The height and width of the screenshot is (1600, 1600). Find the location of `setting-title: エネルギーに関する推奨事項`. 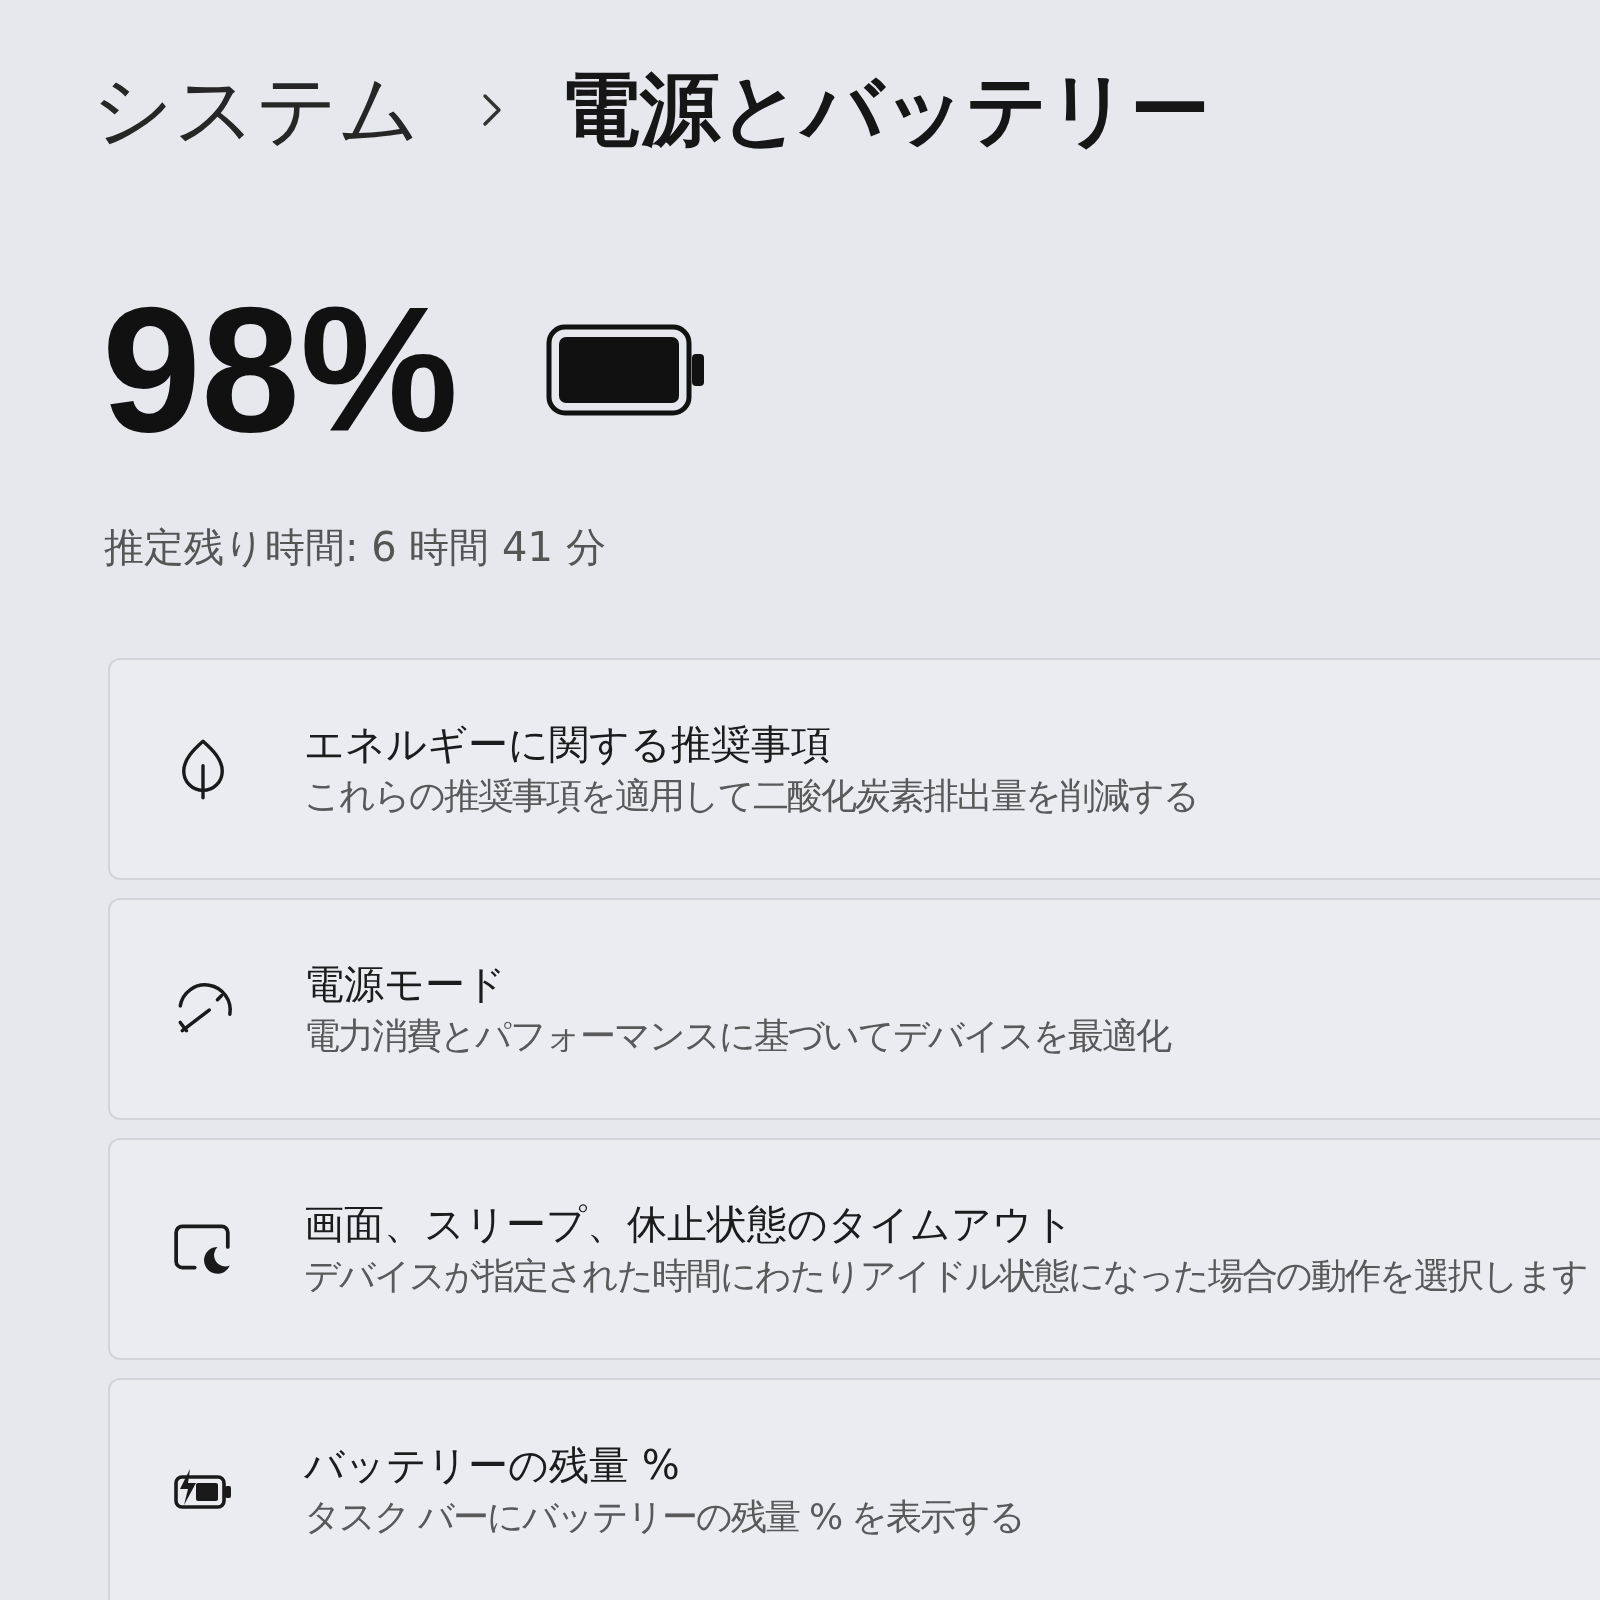

setting-title: エネルギーに関する推奨事項 is located at coordinates (567, 744).